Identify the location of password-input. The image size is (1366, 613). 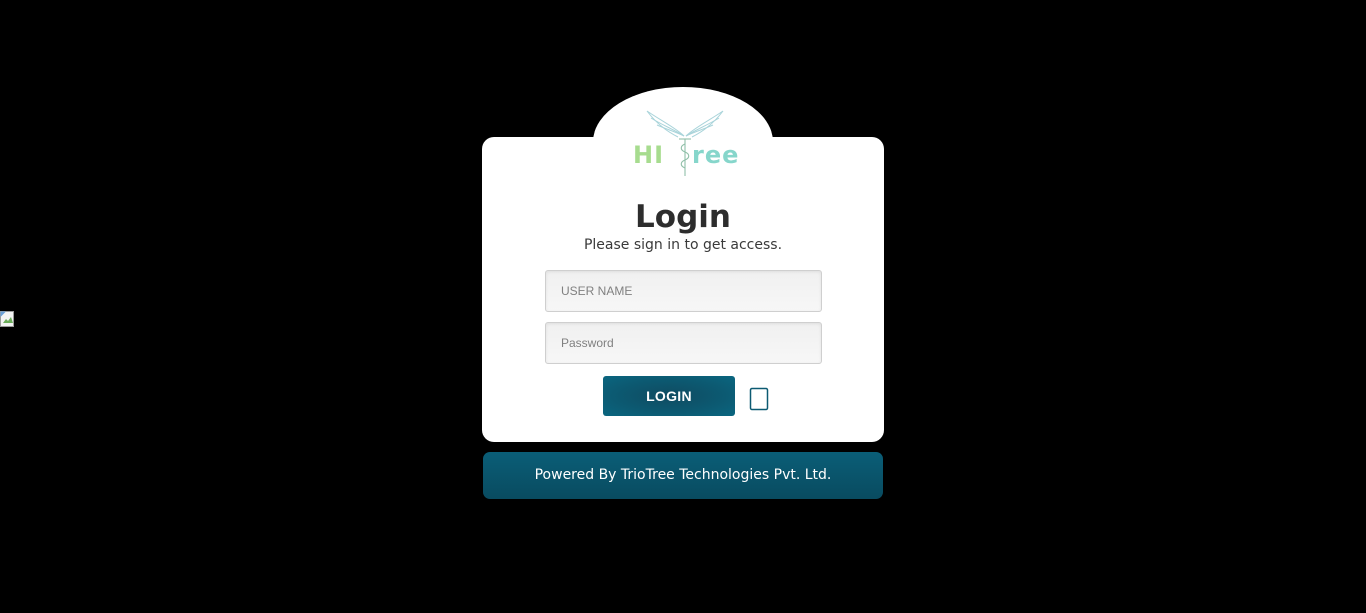
(683, 343).